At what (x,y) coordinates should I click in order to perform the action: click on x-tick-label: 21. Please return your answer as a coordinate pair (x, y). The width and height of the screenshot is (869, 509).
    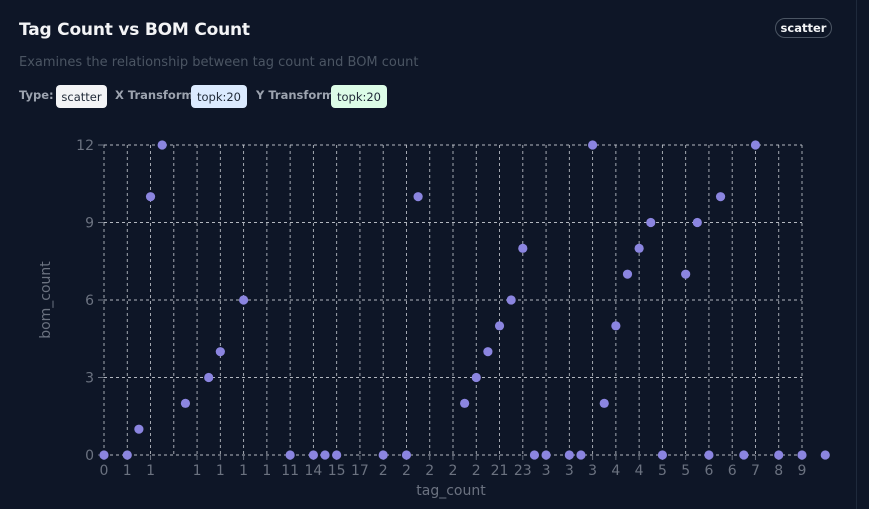
    Looking at the image, I should click on (500, 471).